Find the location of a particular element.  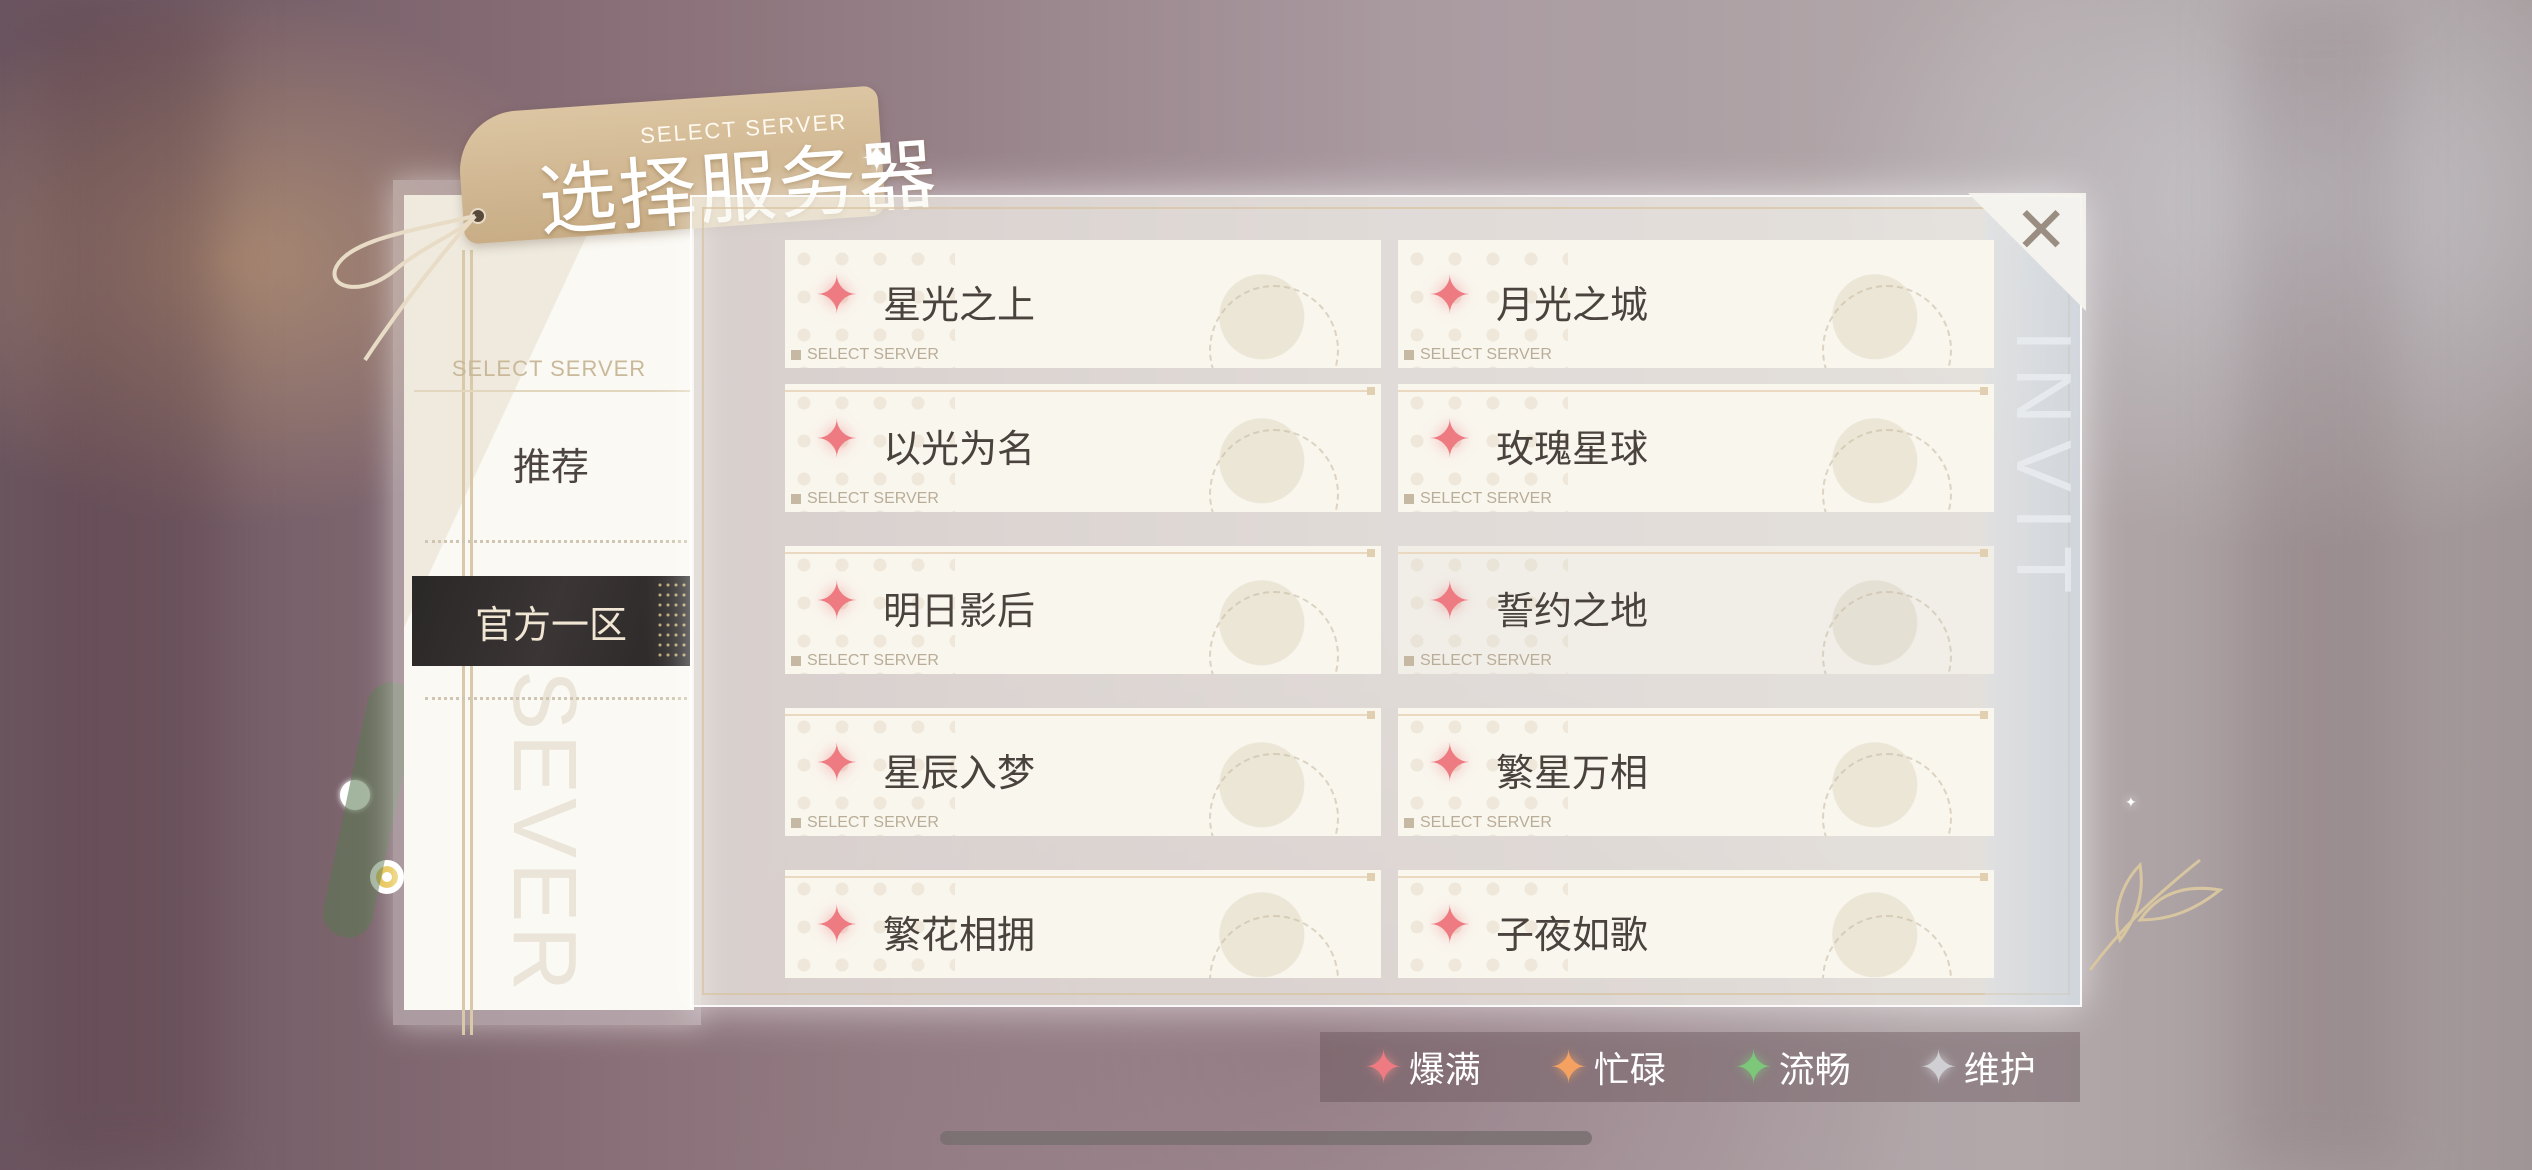

legend-item-smooth: ✦ 流畅 is located at coordinates (1792, 1067).